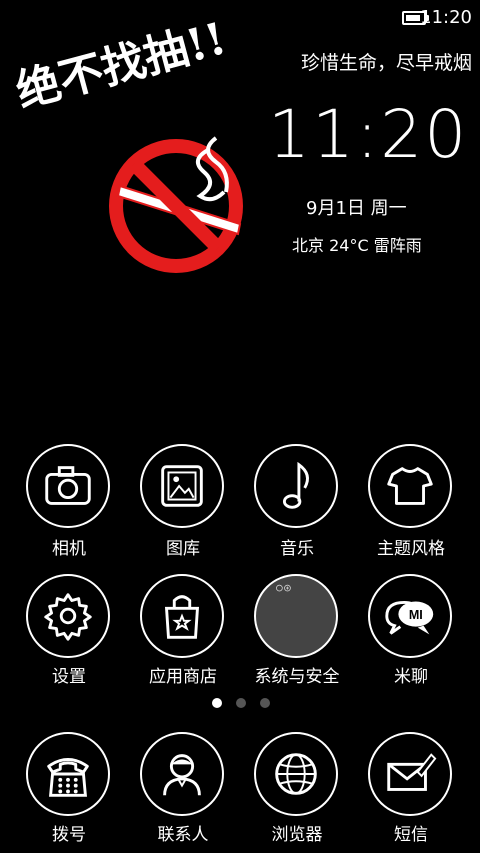 This screenshot has height=853, width=480. I want to click on globe-icon, so click(296, 774).